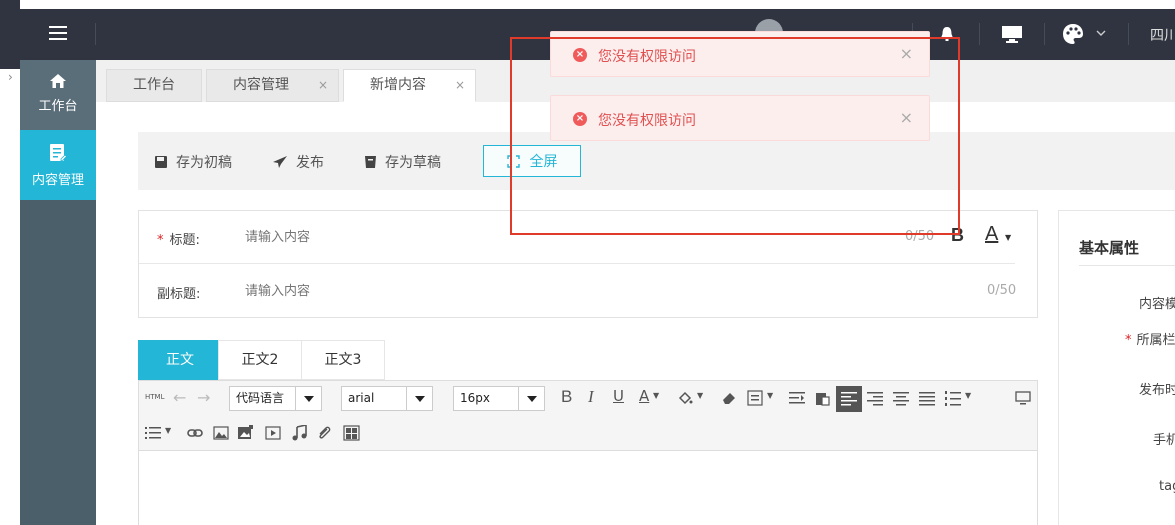  I want to click on ordered-list-icon, so click(953, 398).